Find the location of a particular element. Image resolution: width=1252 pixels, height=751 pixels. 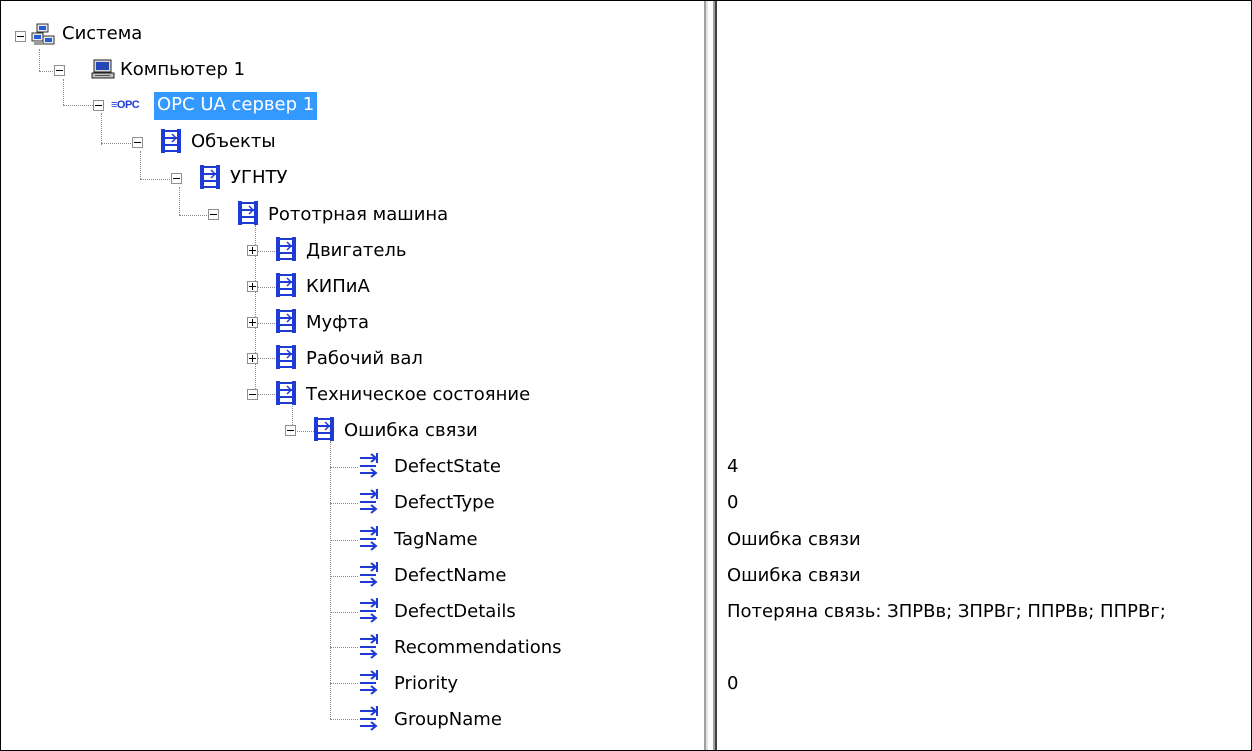

tree-node-system: Система is located at coordinates (102, 34).